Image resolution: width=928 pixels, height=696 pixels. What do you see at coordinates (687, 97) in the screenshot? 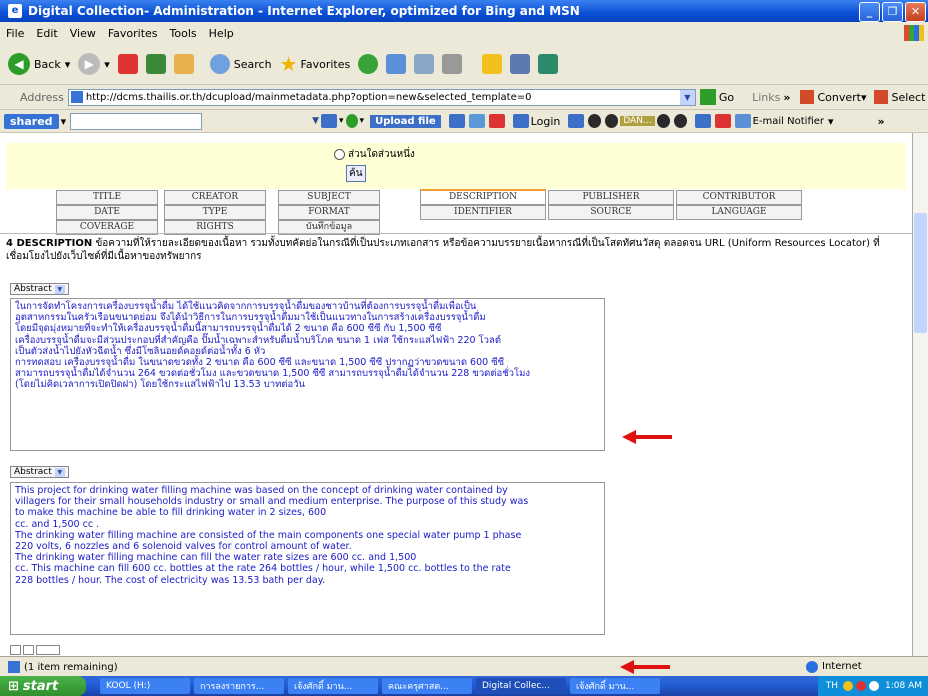
I see `address-dropdown-icon: ▼` at bounding box center [687, 97].